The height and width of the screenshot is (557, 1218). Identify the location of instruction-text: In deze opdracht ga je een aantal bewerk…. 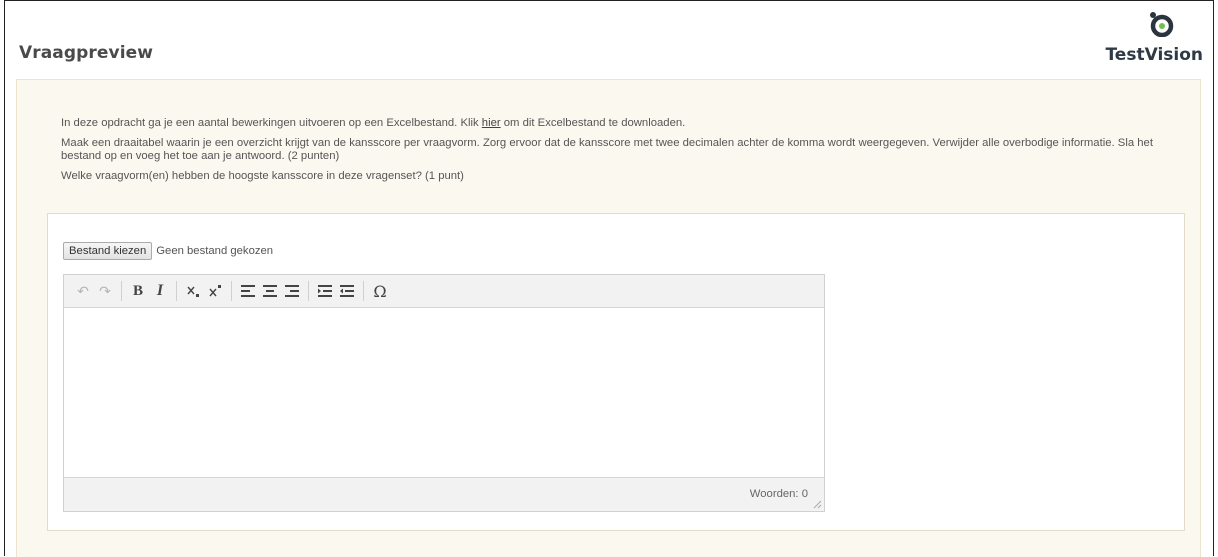
(271, 123).